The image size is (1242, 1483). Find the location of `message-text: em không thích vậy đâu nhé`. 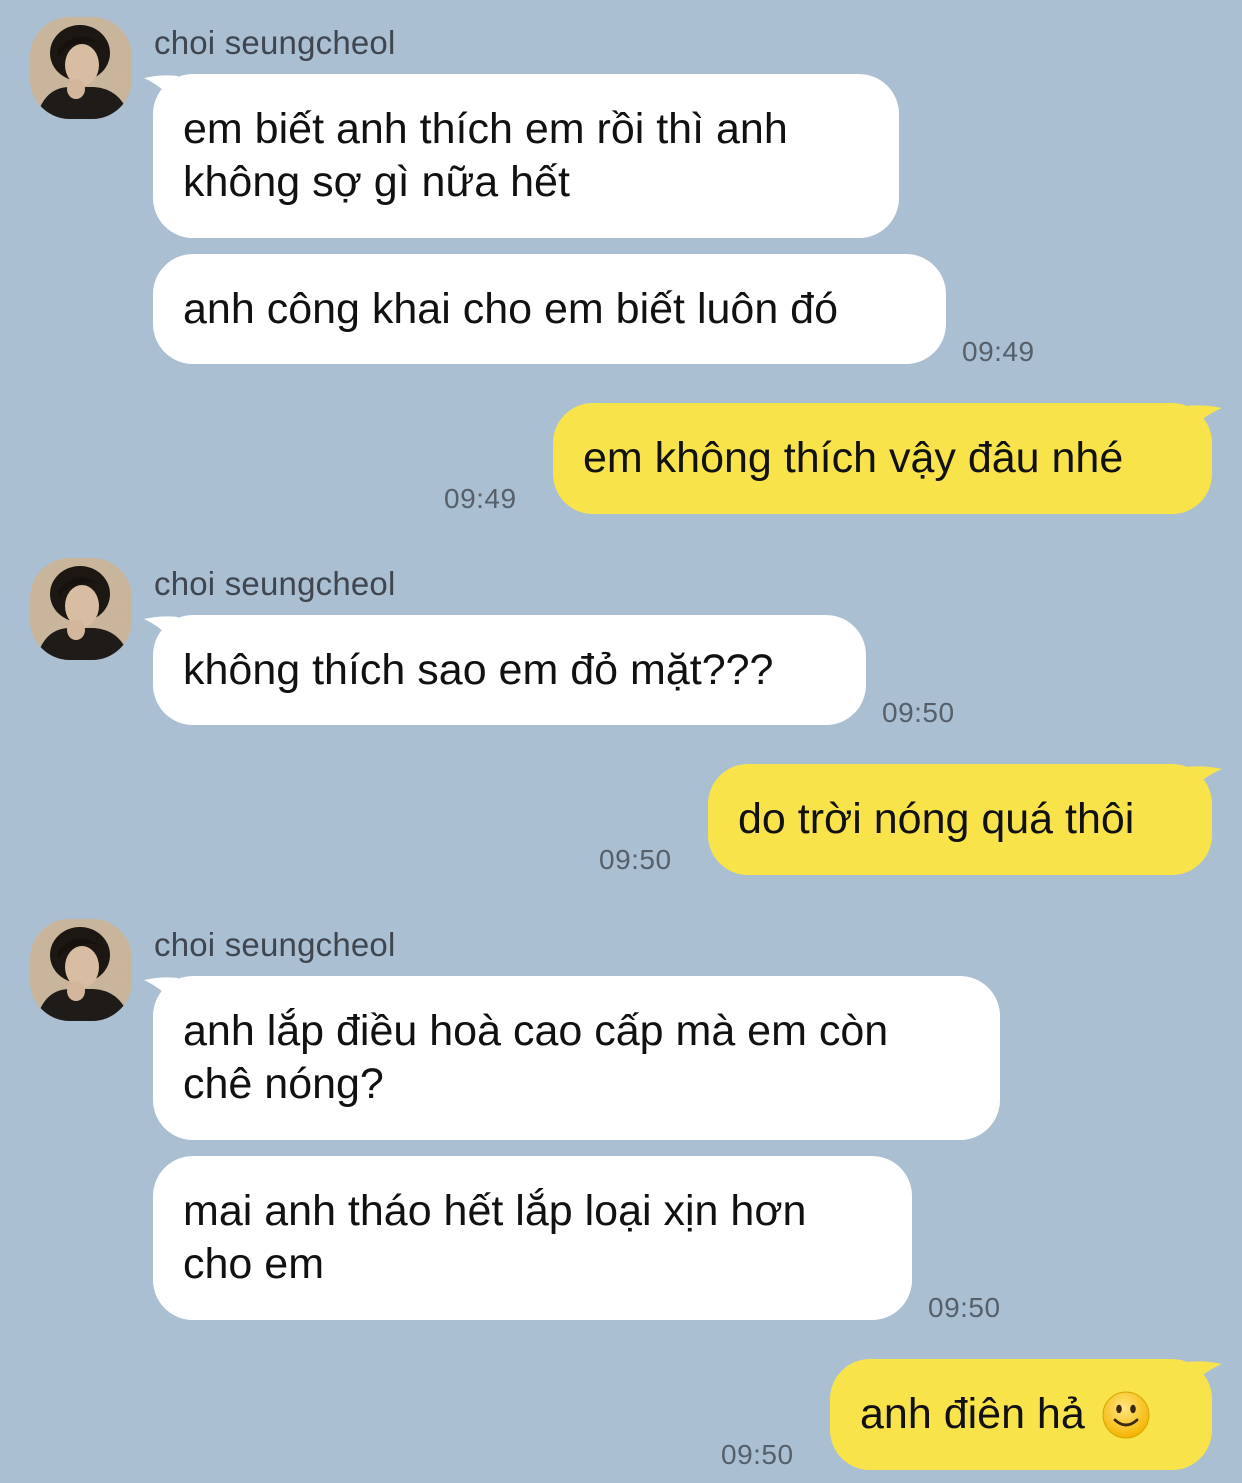

message-text: em không thích vậy đâu nhé is located at coordinates (853, 458).